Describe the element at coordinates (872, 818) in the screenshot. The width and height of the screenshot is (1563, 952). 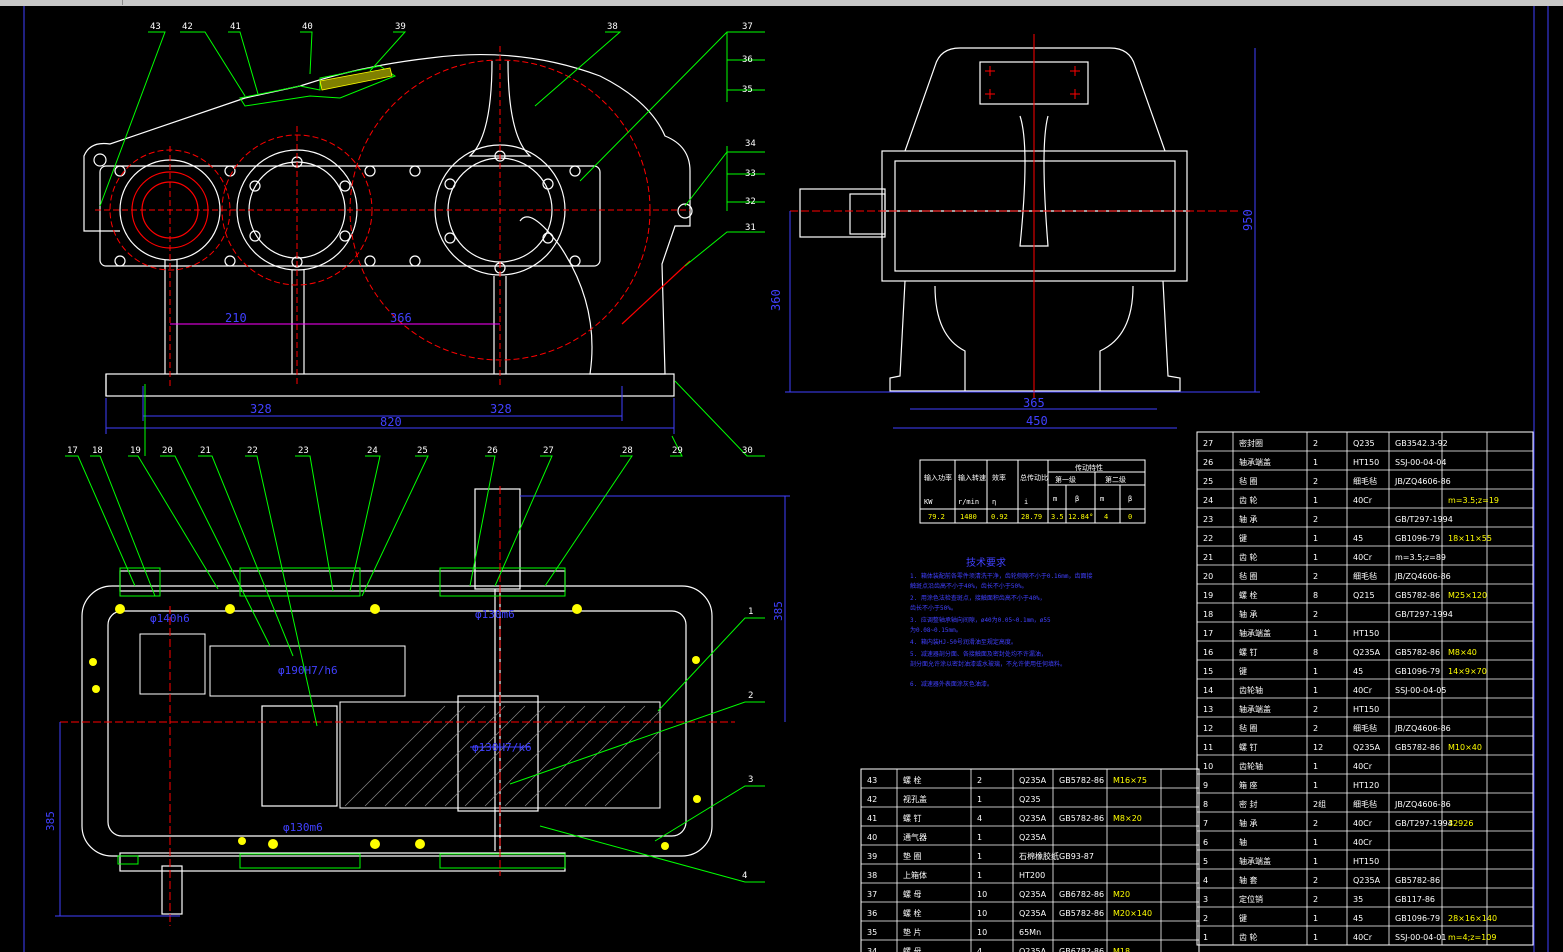
I see `bom-cell: 41` at that location.